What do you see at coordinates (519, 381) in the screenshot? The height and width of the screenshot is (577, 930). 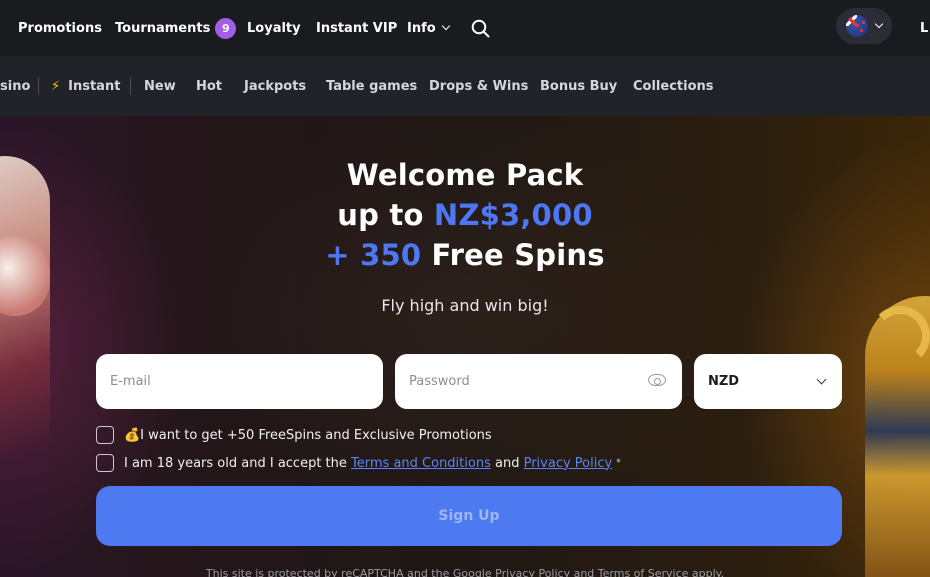 I see `password-input` at bounding box center [519, 381].